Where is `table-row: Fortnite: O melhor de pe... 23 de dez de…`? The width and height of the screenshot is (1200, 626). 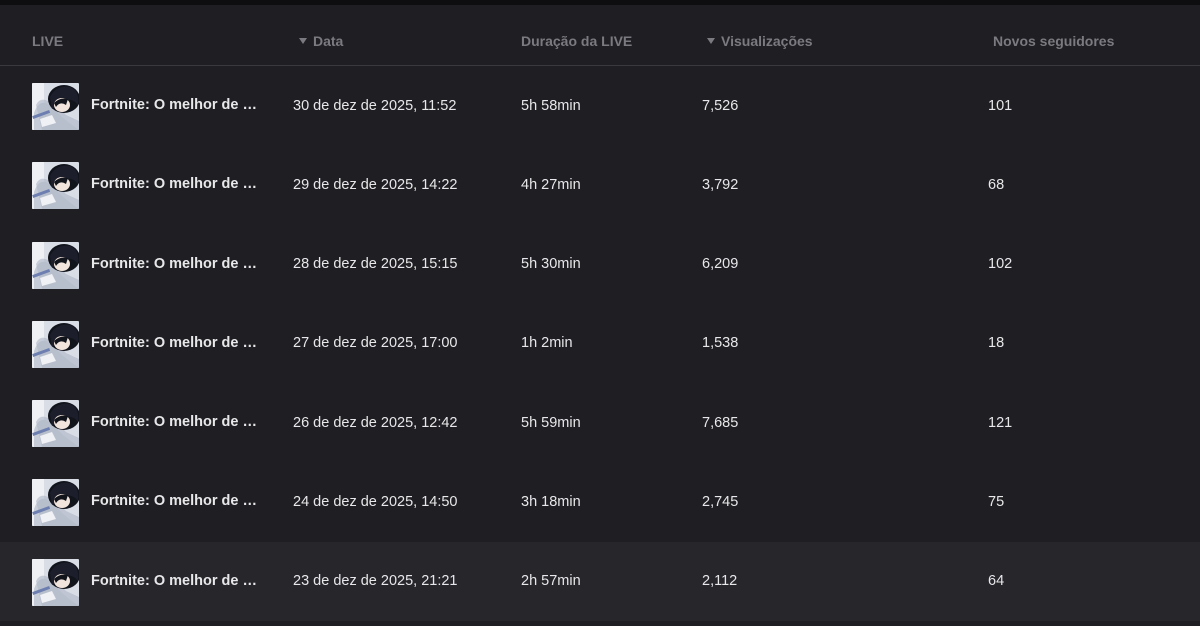 table-row: Fortnite: O melhor de pe... 23 de dez de… is located at coordinates (600, 581).